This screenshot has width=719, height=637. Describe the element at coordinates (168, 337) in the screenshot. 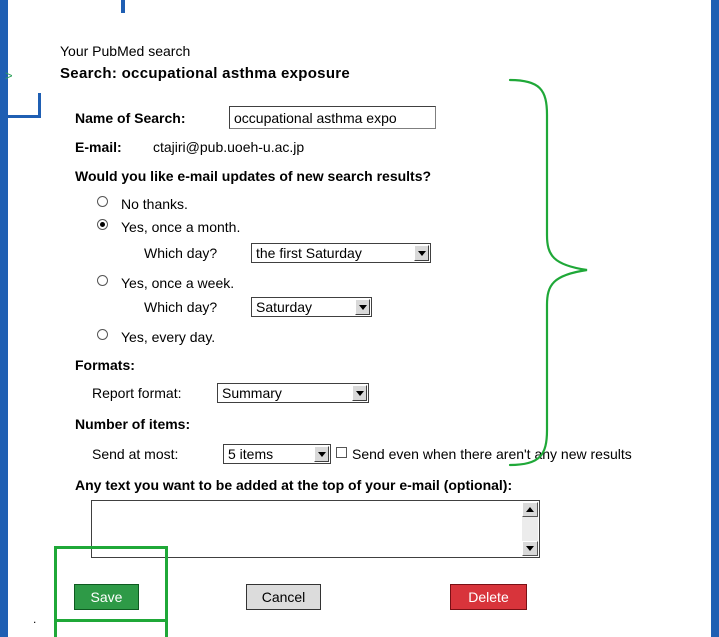

I see `radio-every-day-label: Yes, every day.` at that location.